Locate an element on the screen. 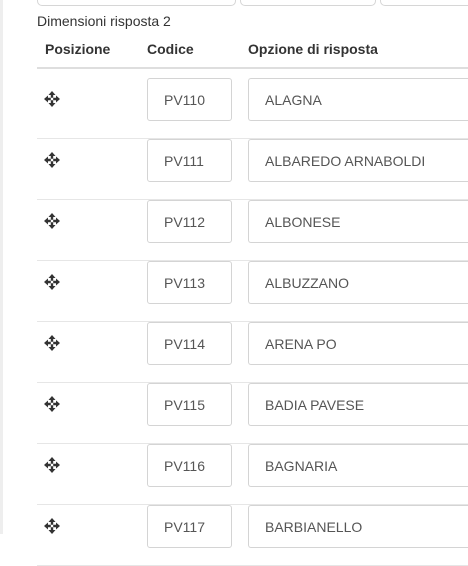 The height and width of the screenshot is (566, 468). header-option: Opzione di risposta is located at coordinates (313, 49).